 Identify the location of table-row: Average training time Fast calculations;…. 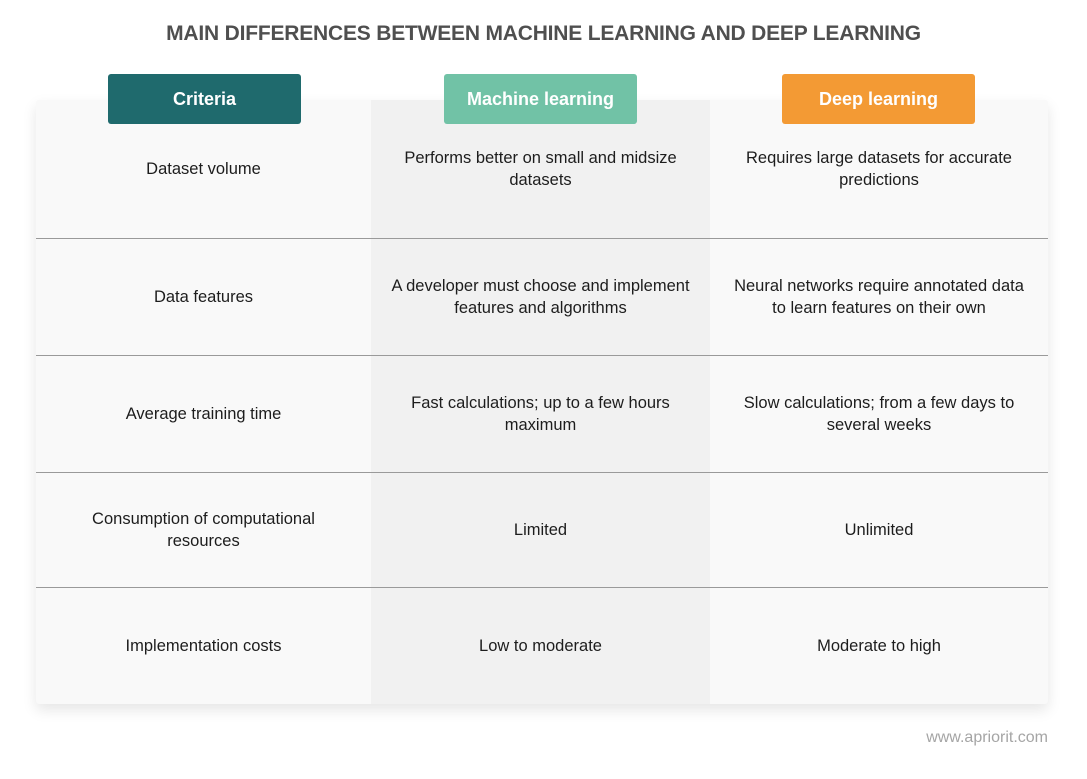
(542, 414).